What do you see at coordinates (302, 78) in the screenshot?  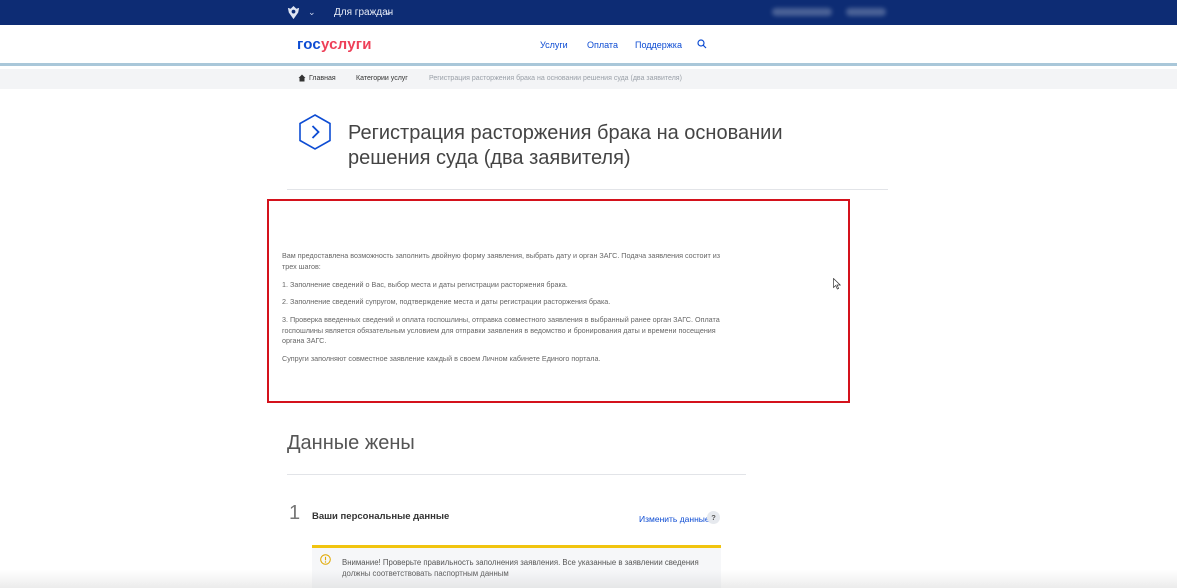 I see `home-icon` at bounding box center [302, 78].